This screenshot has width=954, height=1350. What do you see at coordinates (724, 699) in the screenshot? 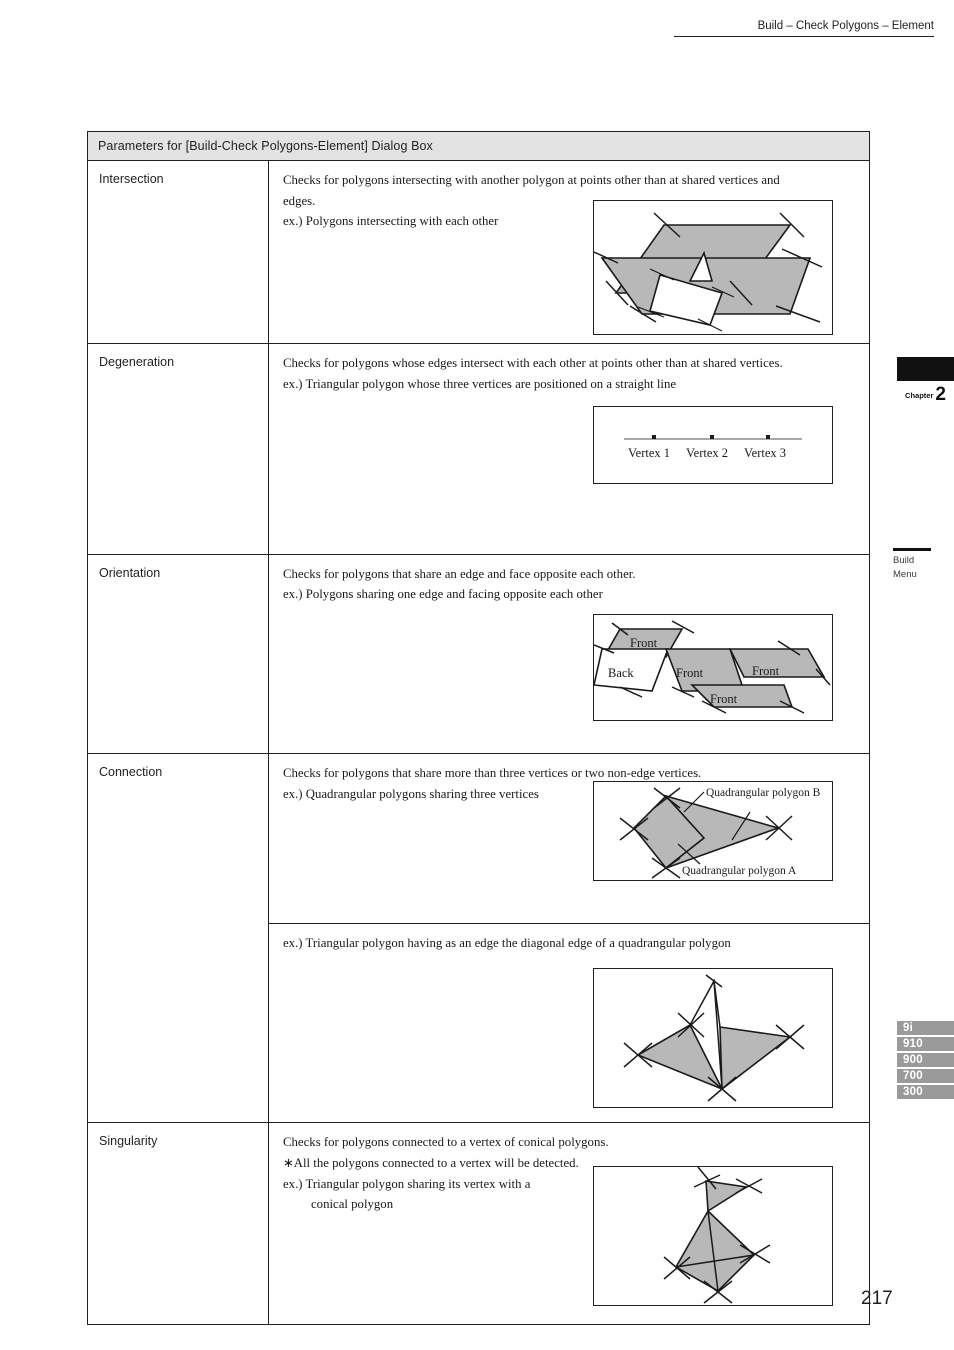
I see `orientation-label-front-bottom: Front` at bounding box center [724, 699].